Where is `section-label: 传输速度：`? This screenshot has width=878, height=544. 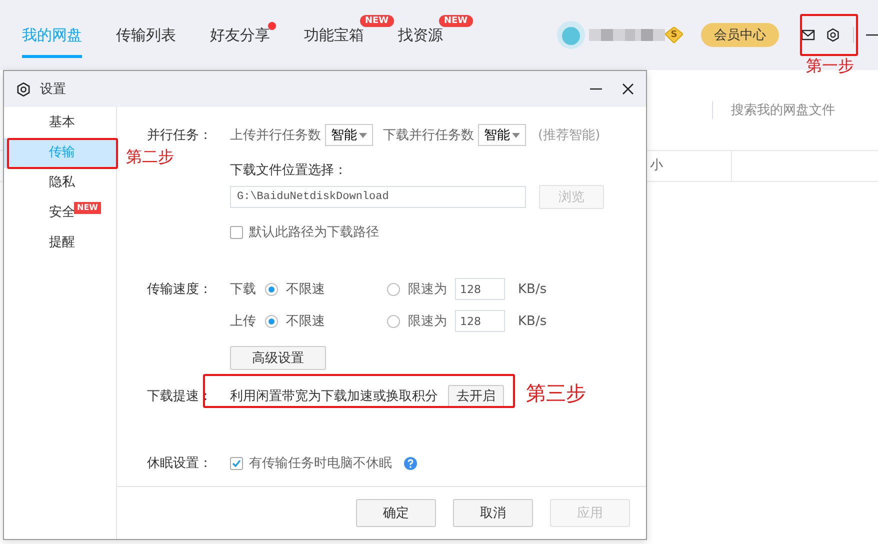
section-label: 传输速度： is located at coordinates (180, 289).